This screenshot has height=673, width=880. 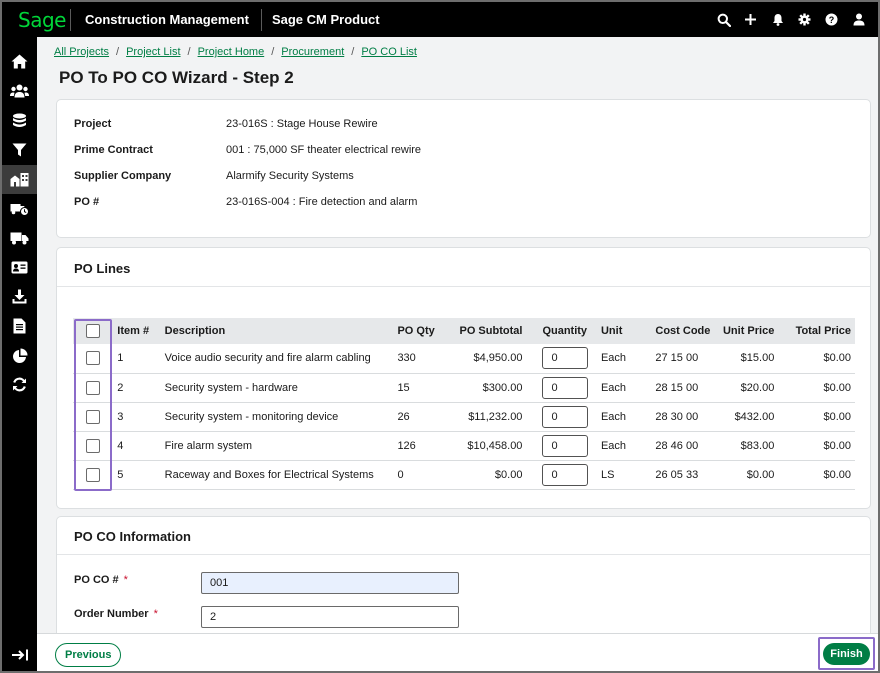 I want to click on select-all-checkbox, so click(x=93, y=331).